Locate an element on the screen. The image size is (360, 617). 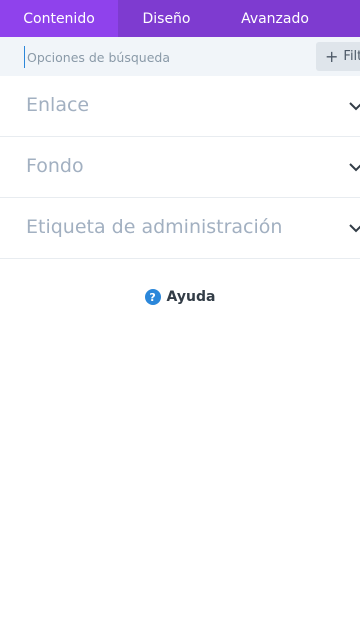
help-link: ? Ayuda is located at coordinates (180, 297).